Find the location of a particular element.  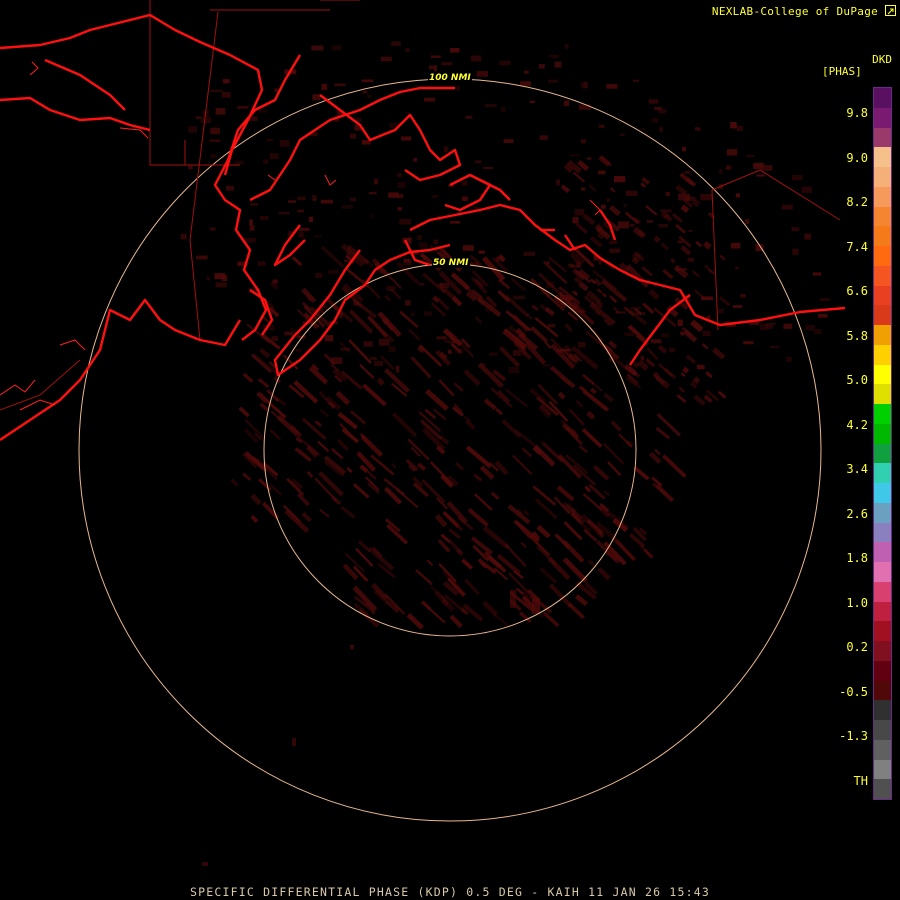

external-link-icon is located at coordinates (890, 10).